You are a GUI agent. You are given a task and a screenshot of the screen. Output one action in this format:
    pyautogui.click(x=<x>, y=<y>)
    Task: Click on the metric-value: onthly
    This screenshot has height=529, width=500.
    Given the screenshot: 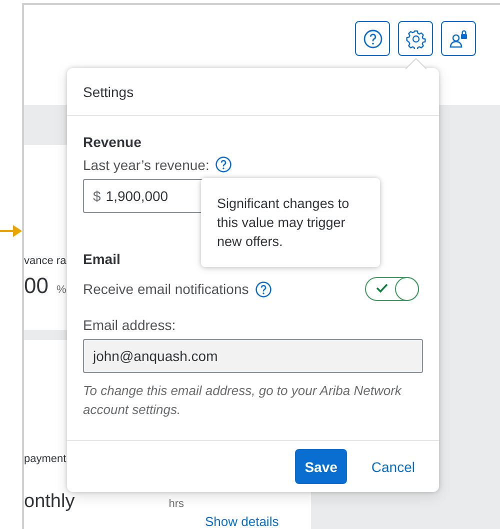 What is the action you would take?
    pyautogui.click(x=49, y=502)
    